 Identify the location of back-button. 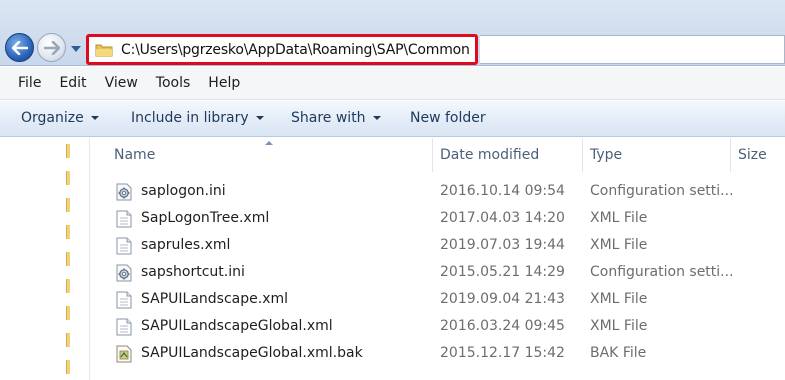
(19, 47).